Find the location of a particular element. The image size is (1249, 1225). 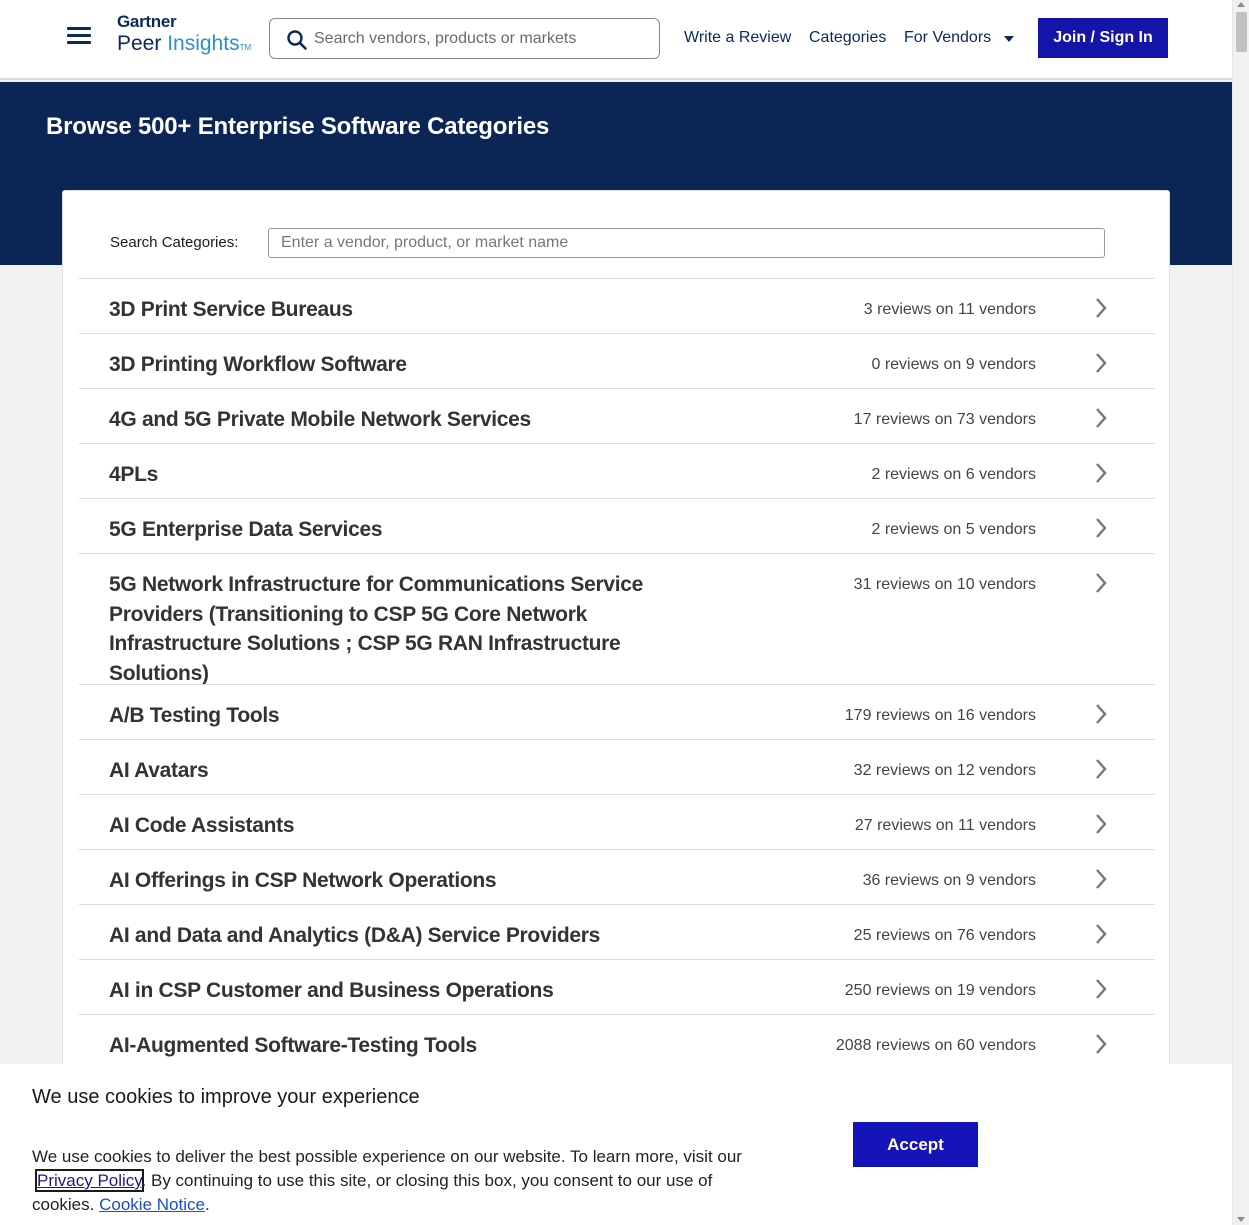

category-review-count: 32 reviews on 12 vendors is located at coordinates (944, 770).